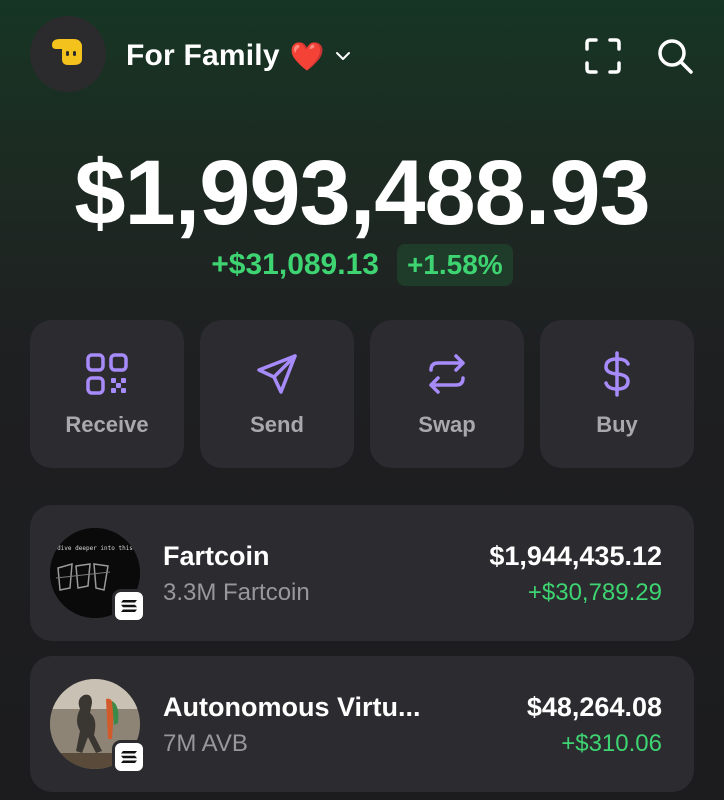 This screenshot has height=800, width=724. I want to click on header: For Family ❤️, so click(362, 55).